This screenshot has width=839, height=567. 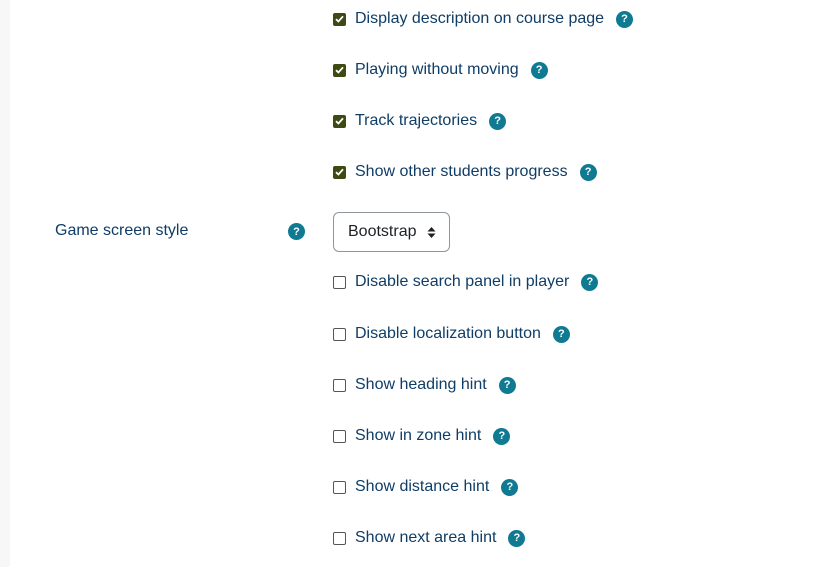 I want to click on checkbox-disable-search-panel, so click(x=339, y=282).